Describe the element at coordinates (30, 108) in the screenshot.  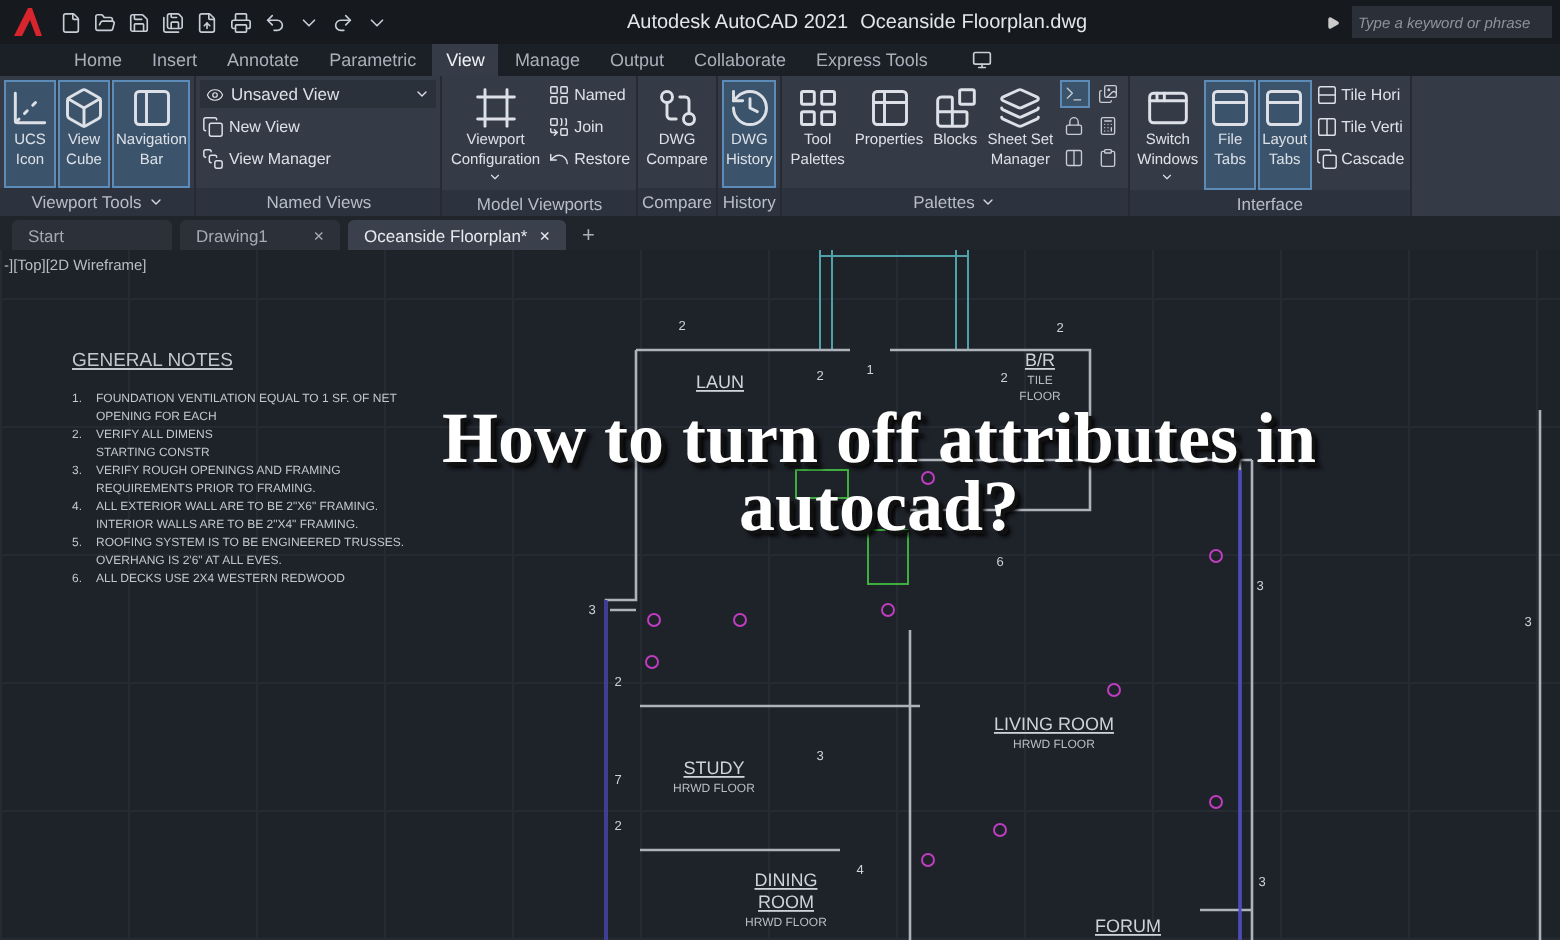
I see `axes-icon` at that location.